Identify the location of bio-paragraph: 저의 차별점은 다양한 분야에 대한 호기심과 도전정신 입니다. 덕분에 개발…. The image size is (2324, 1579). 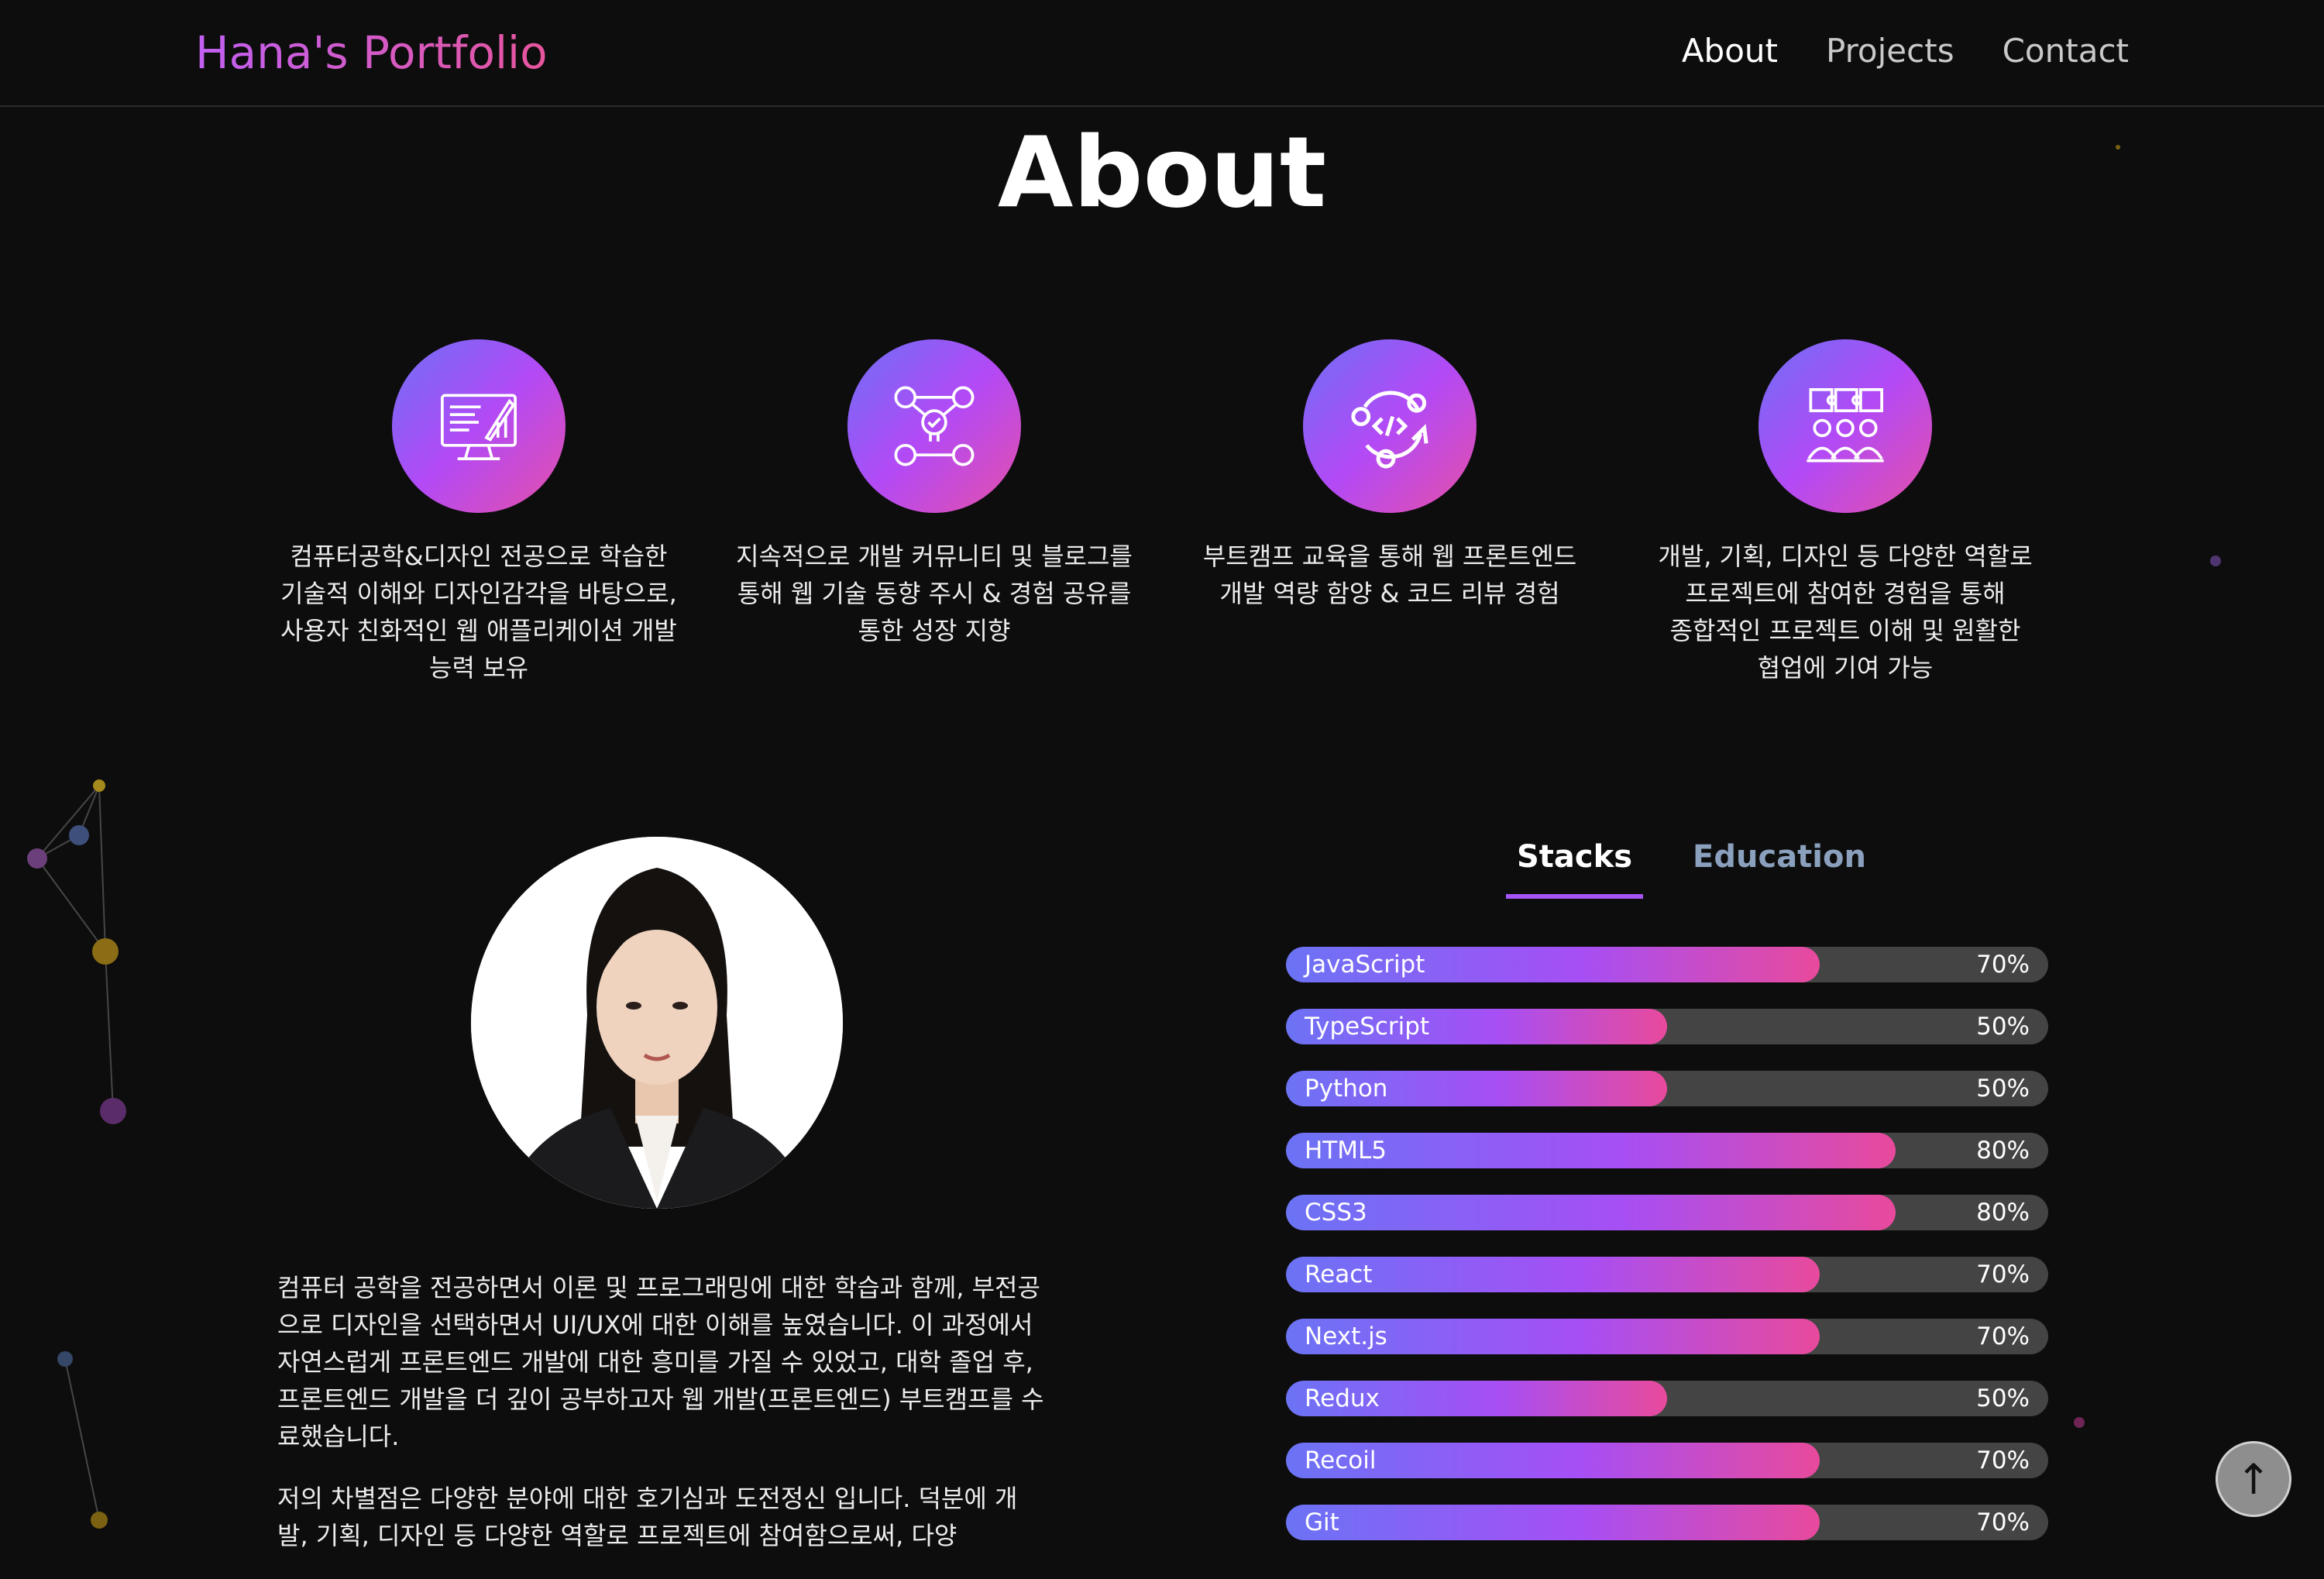
(647, 1517).